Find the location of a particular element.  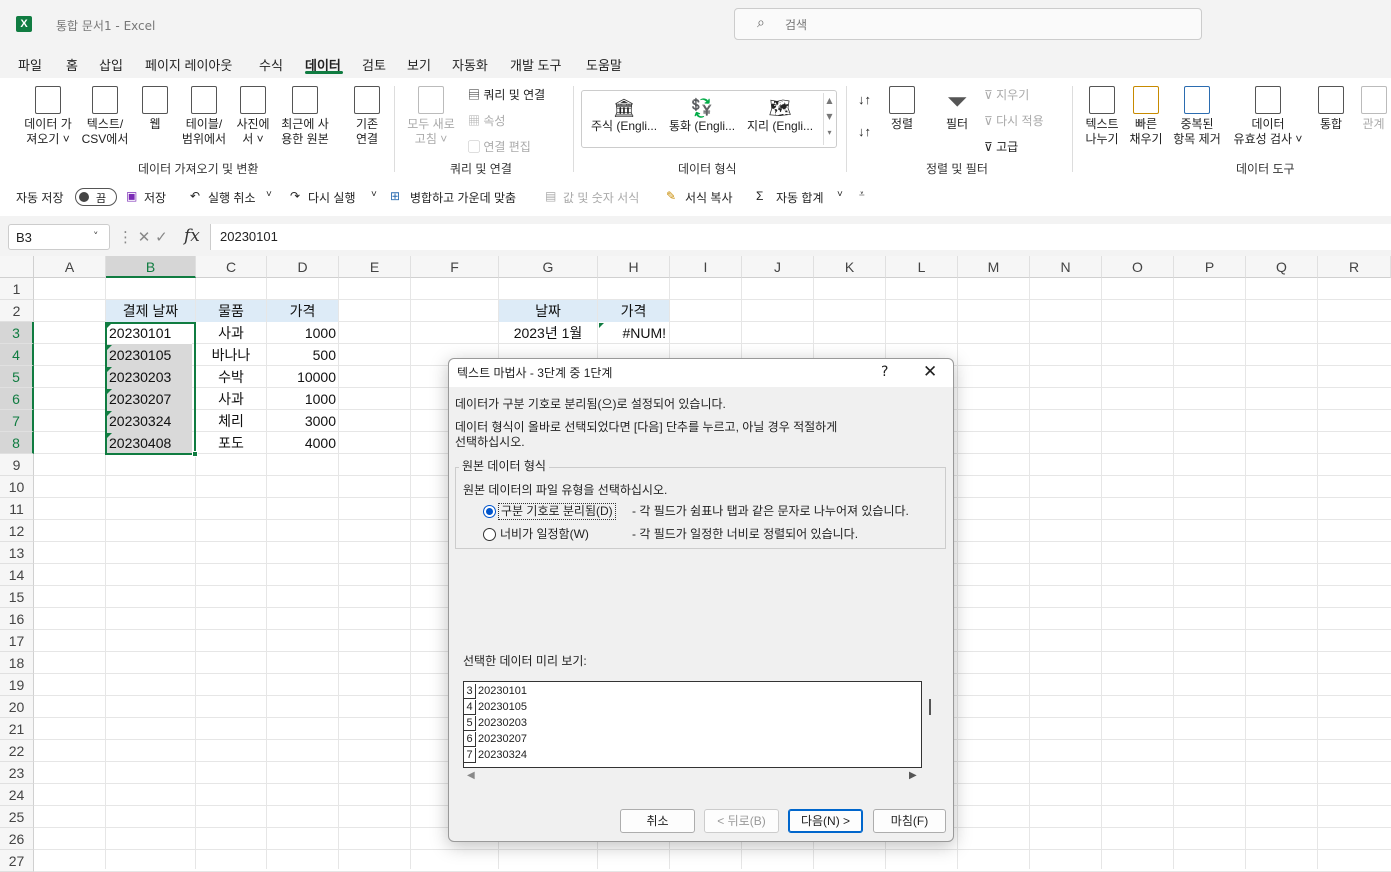

formula-input: 20230101 is located at coordinates (800, 237).